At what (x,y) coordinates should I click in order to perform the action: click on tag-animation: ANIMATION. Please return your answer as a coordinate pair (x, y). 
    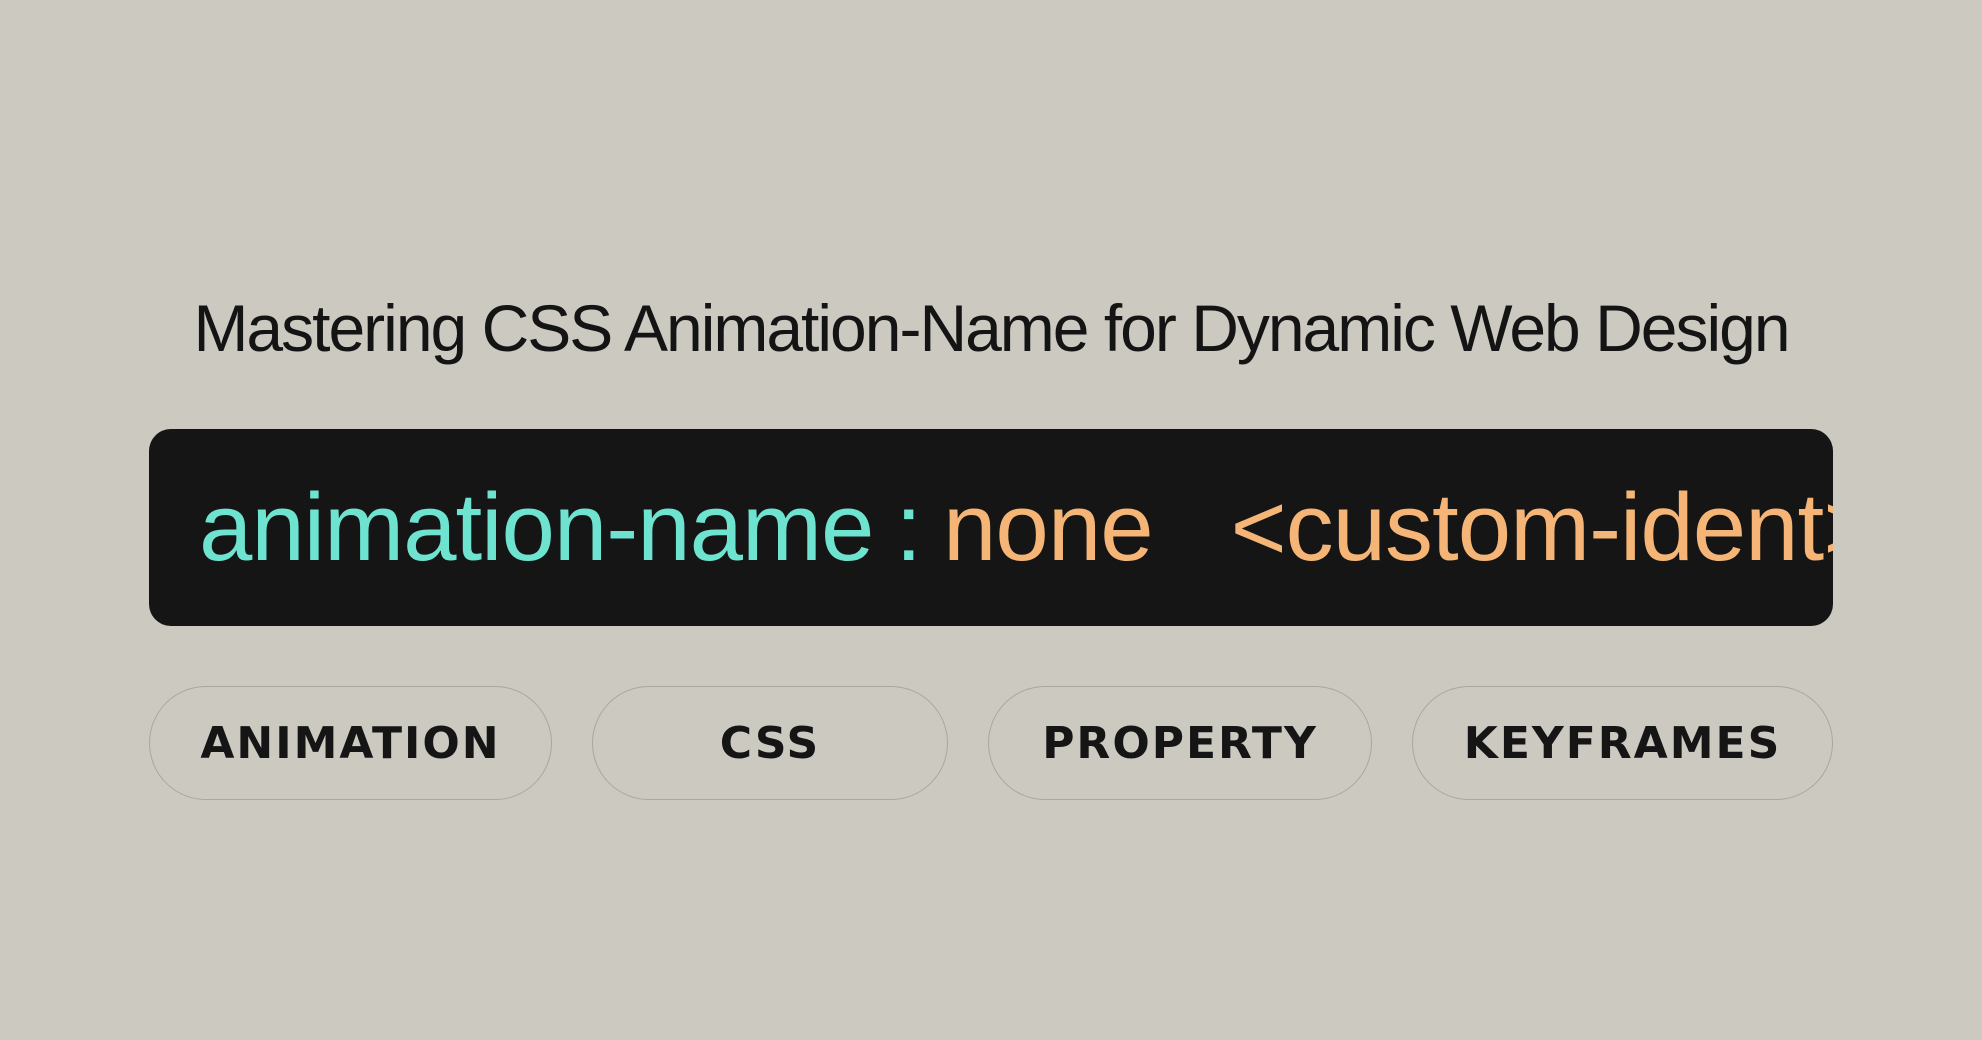
    Looking at the image, I should click on (350, 743).